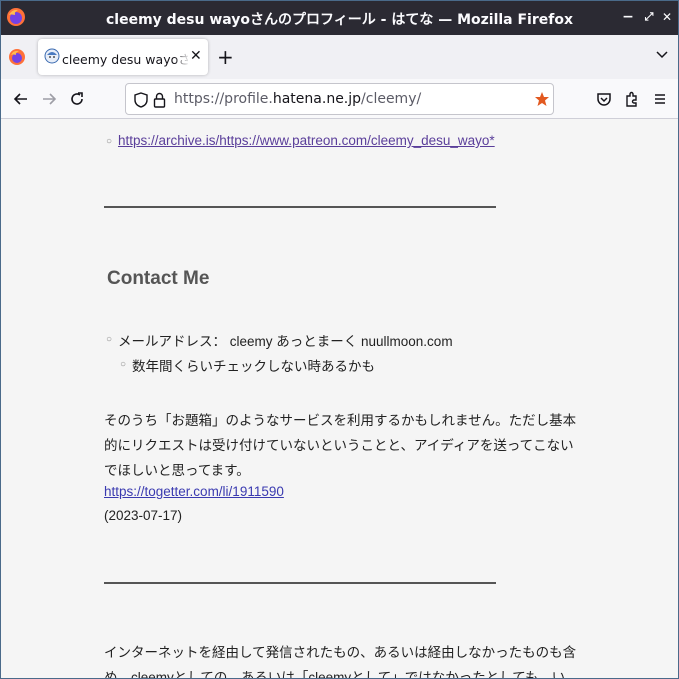  Describe the element at coordinates (340, 420) in the screenshot. I see `paragraph-line: そのうち「お題箱」のようなサービスを利用するかもしれません。ただし基本` at that location.